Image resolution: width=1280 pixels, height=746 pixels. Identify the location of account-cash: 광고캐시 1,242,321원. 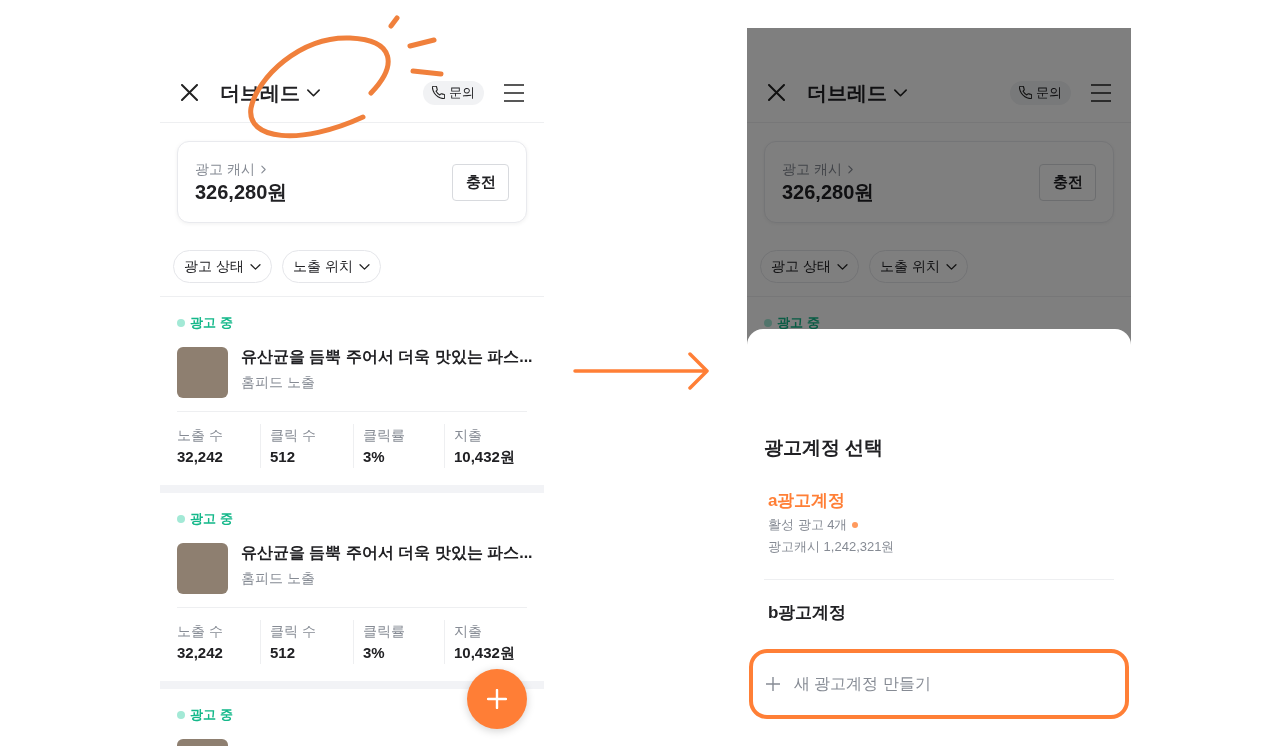
(832, 547).